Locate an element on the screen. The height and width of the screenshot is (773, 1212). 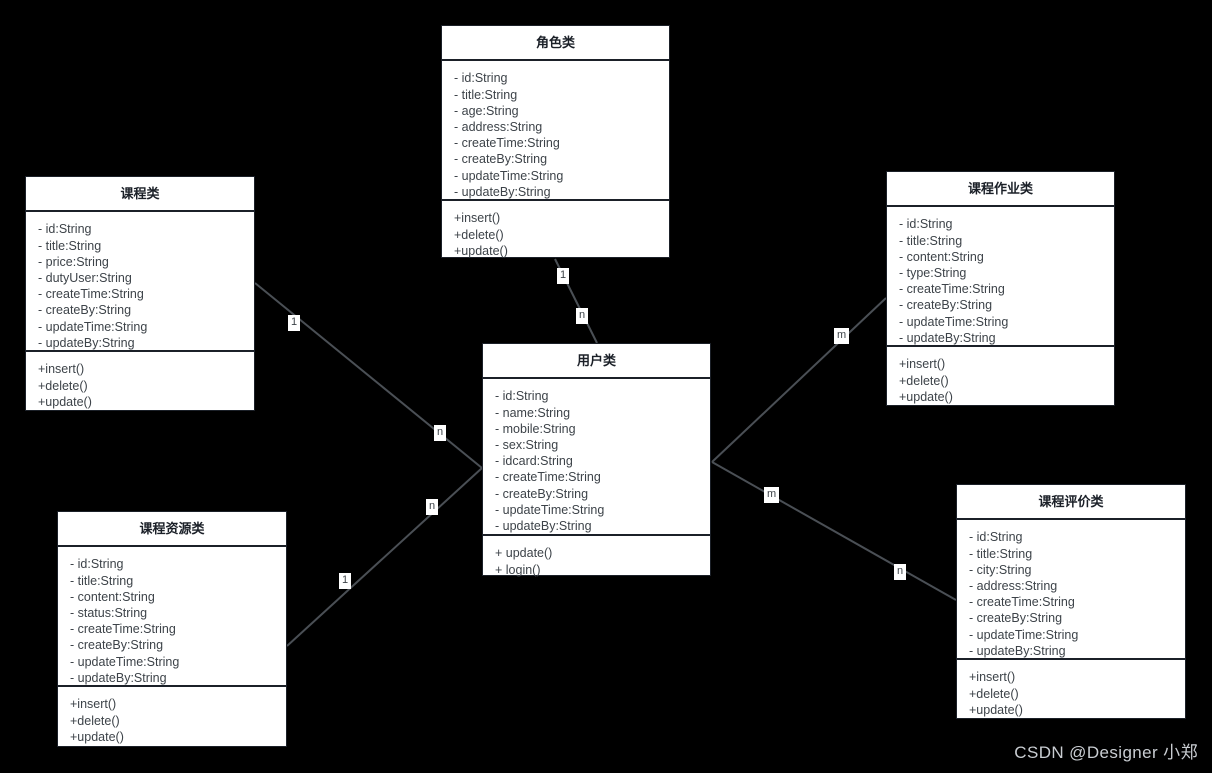
multiplicity-label-role-user-end: n is located at coordinates (582, 316).